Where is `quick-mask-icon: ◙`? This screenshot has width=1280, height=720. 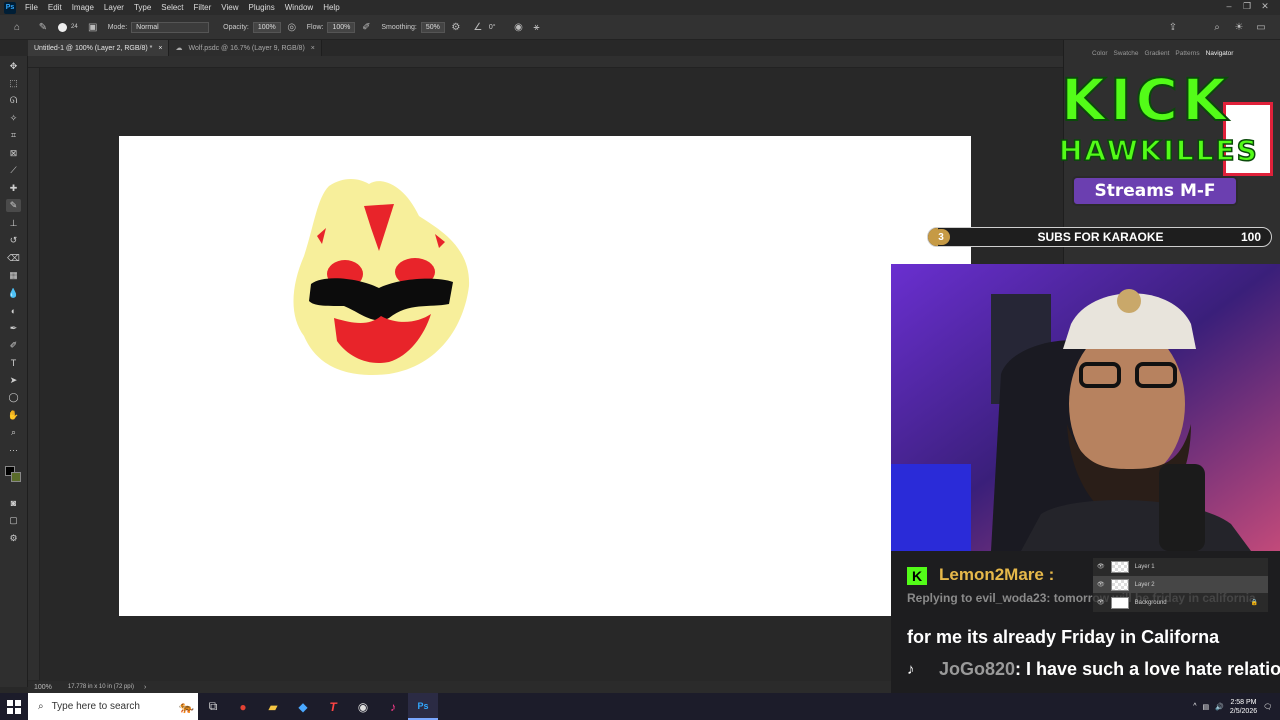
quick-mask-icon: ◙ is located at coordinates (13, 502).